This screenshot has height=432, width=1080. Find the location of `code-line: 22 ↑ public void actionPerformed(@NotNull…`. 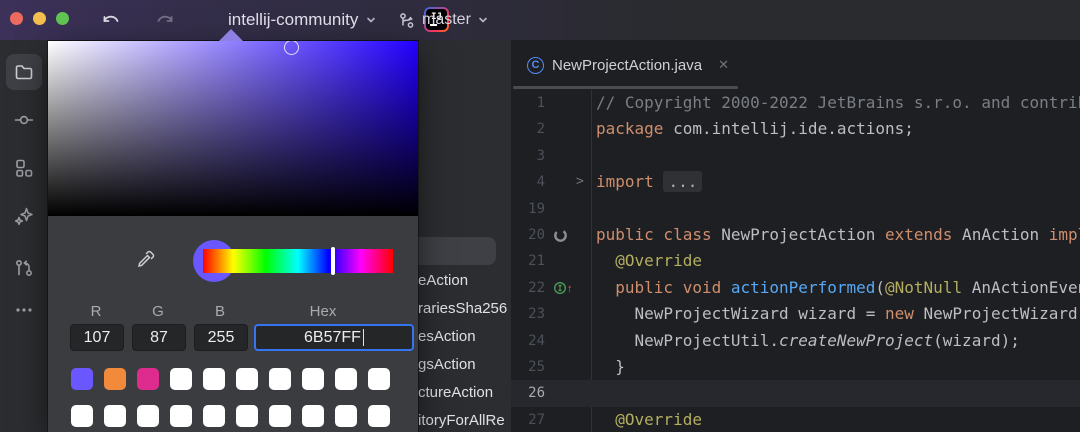

code-line: 22 ↑ public void actionPerformed(@NotNull… is located at coordinates (795, 288).